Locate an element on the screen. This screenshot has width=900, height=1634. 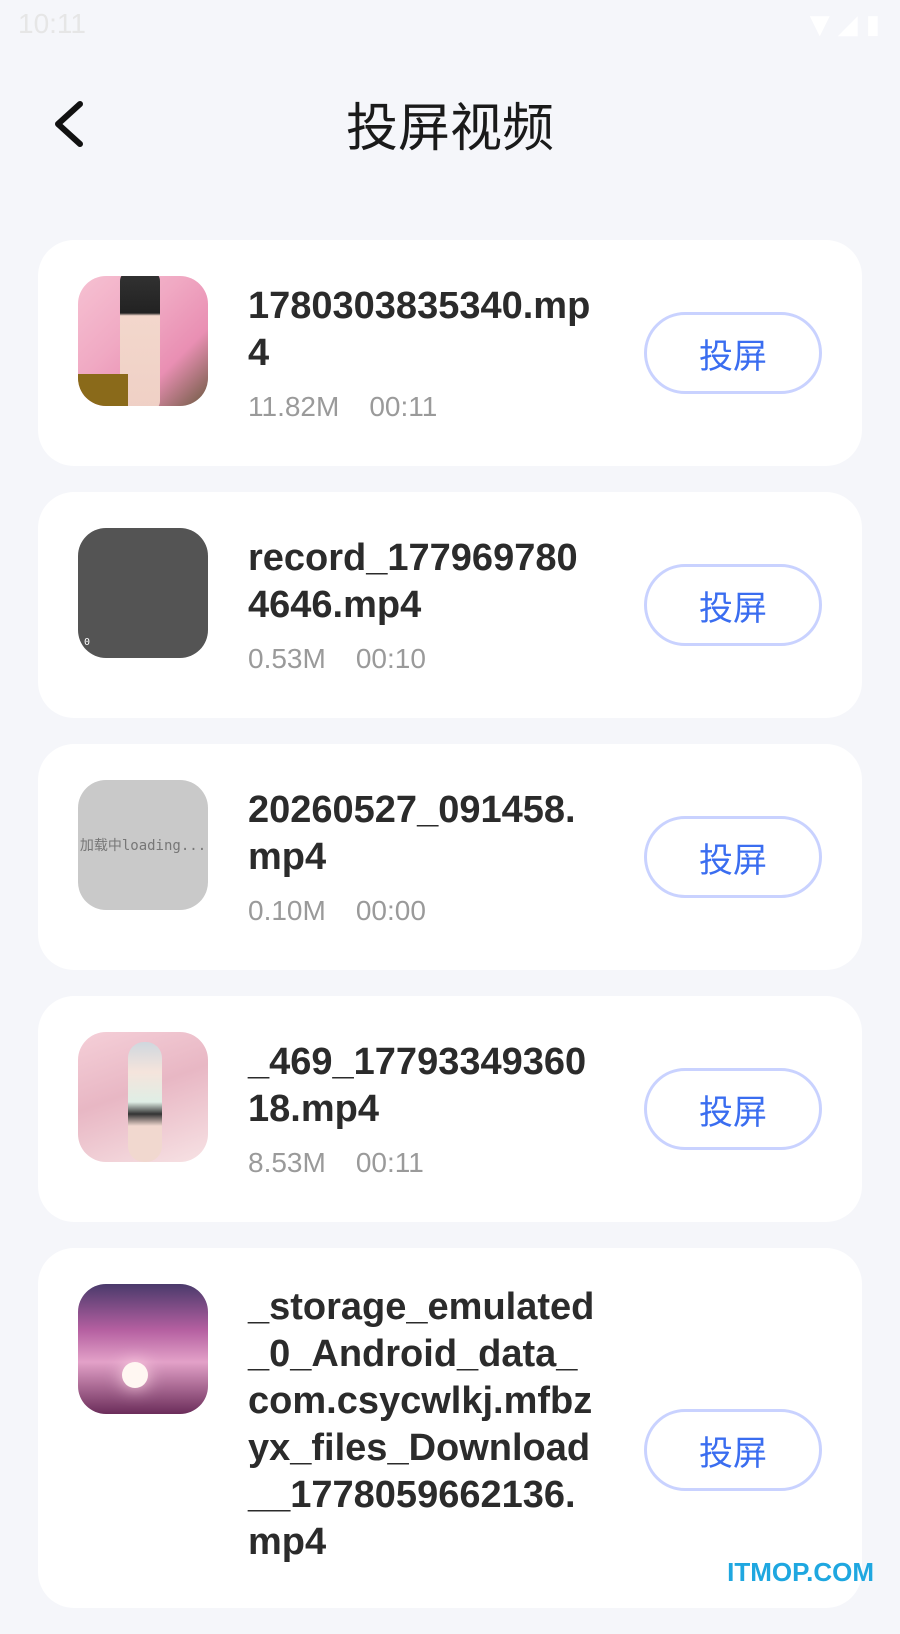
video-filename: 20260527_091458.mp4 is located at coordinates (412, 833).